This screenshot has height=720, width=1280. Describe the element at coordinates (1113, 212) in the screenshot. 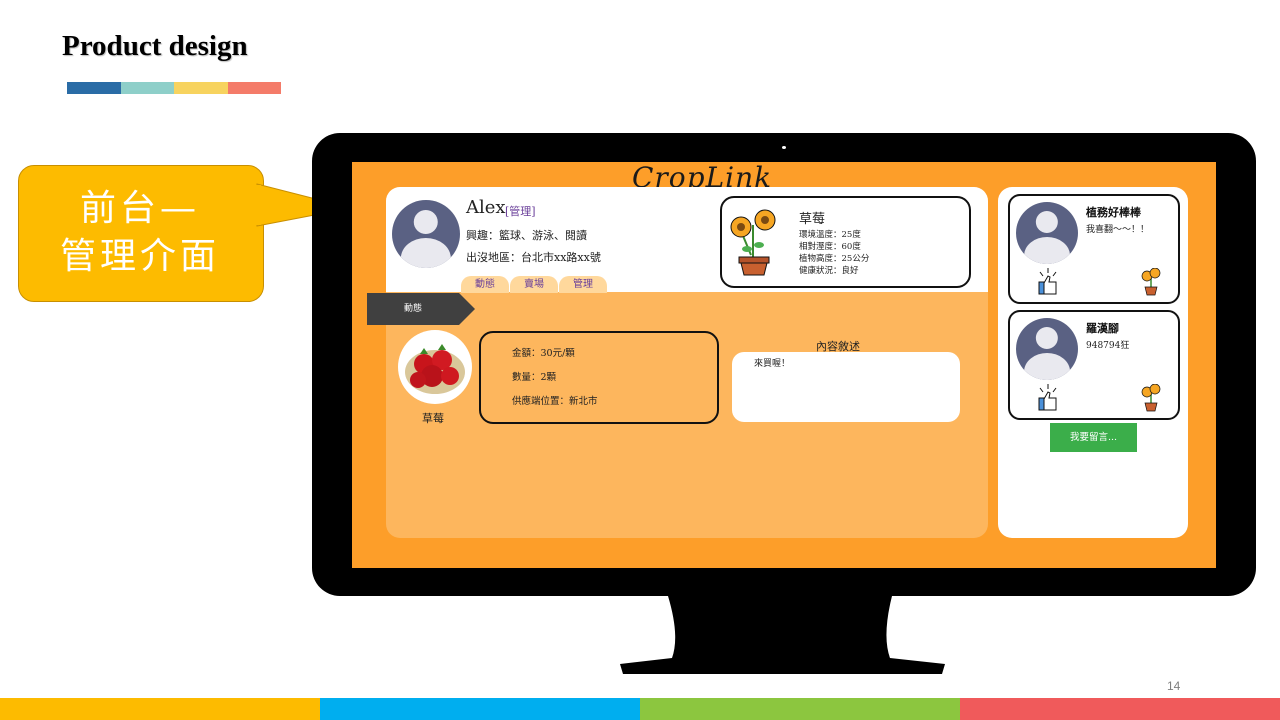

I see `comment-author: 植務好棒棒` at that location.